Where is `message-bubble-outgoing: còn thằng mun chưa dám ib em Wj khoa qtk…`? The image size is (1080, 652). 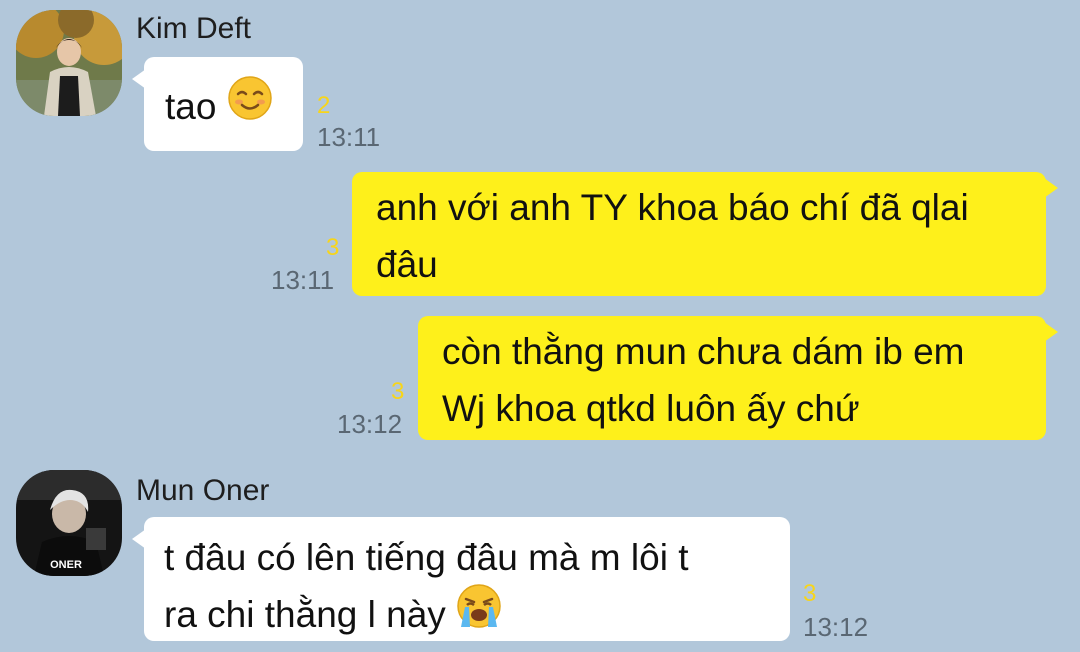 message-bubble-outgoing: còn thằng mun chưa dám ib em Wj khoa qtk… is located at coordinates (738, 378).